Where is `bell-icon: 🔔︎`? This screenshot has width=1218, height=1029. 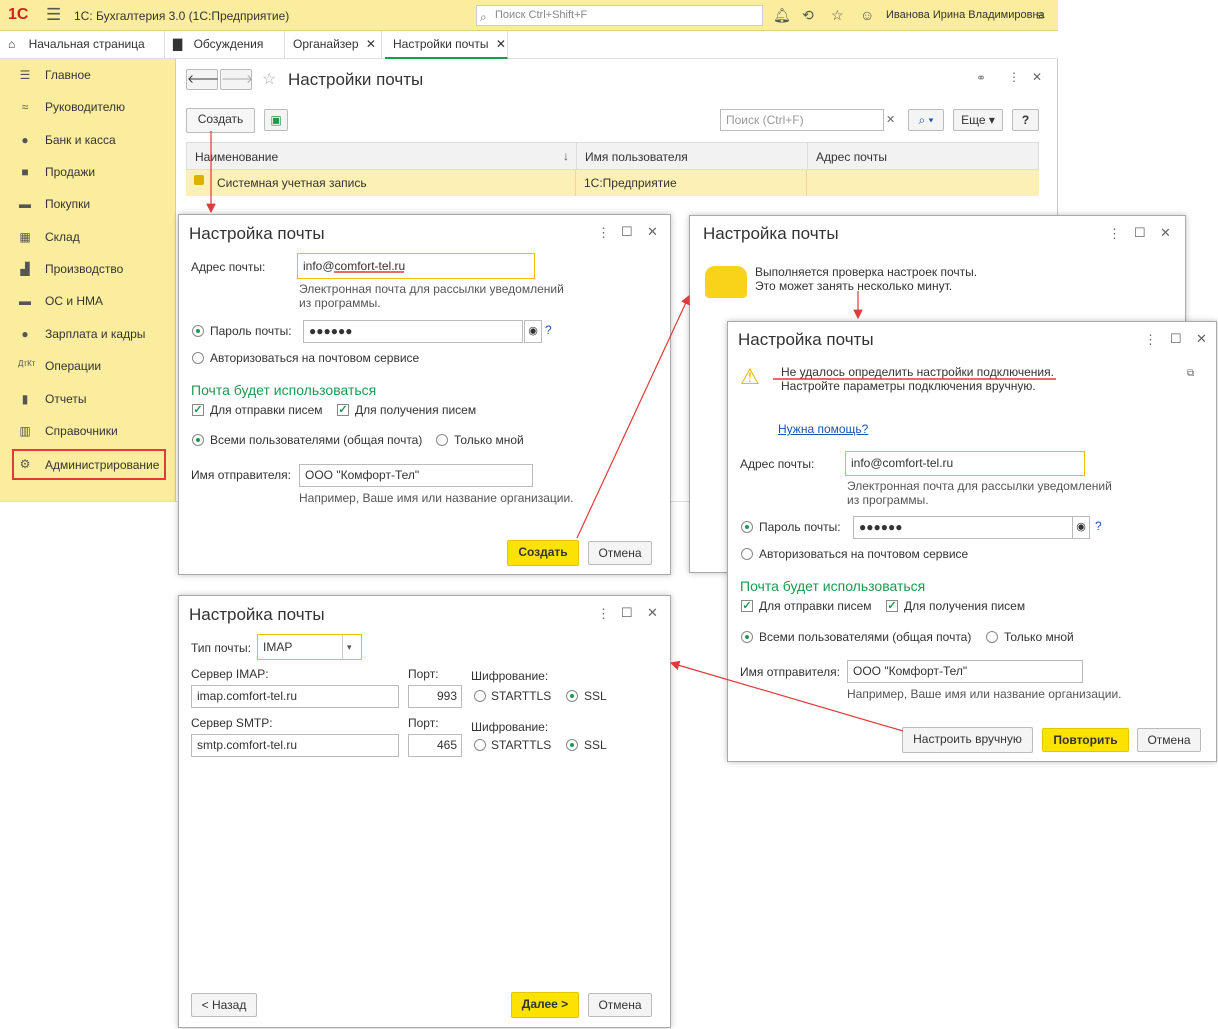 bell-icon: 🔔︎ is located at coordinates (782, 15).